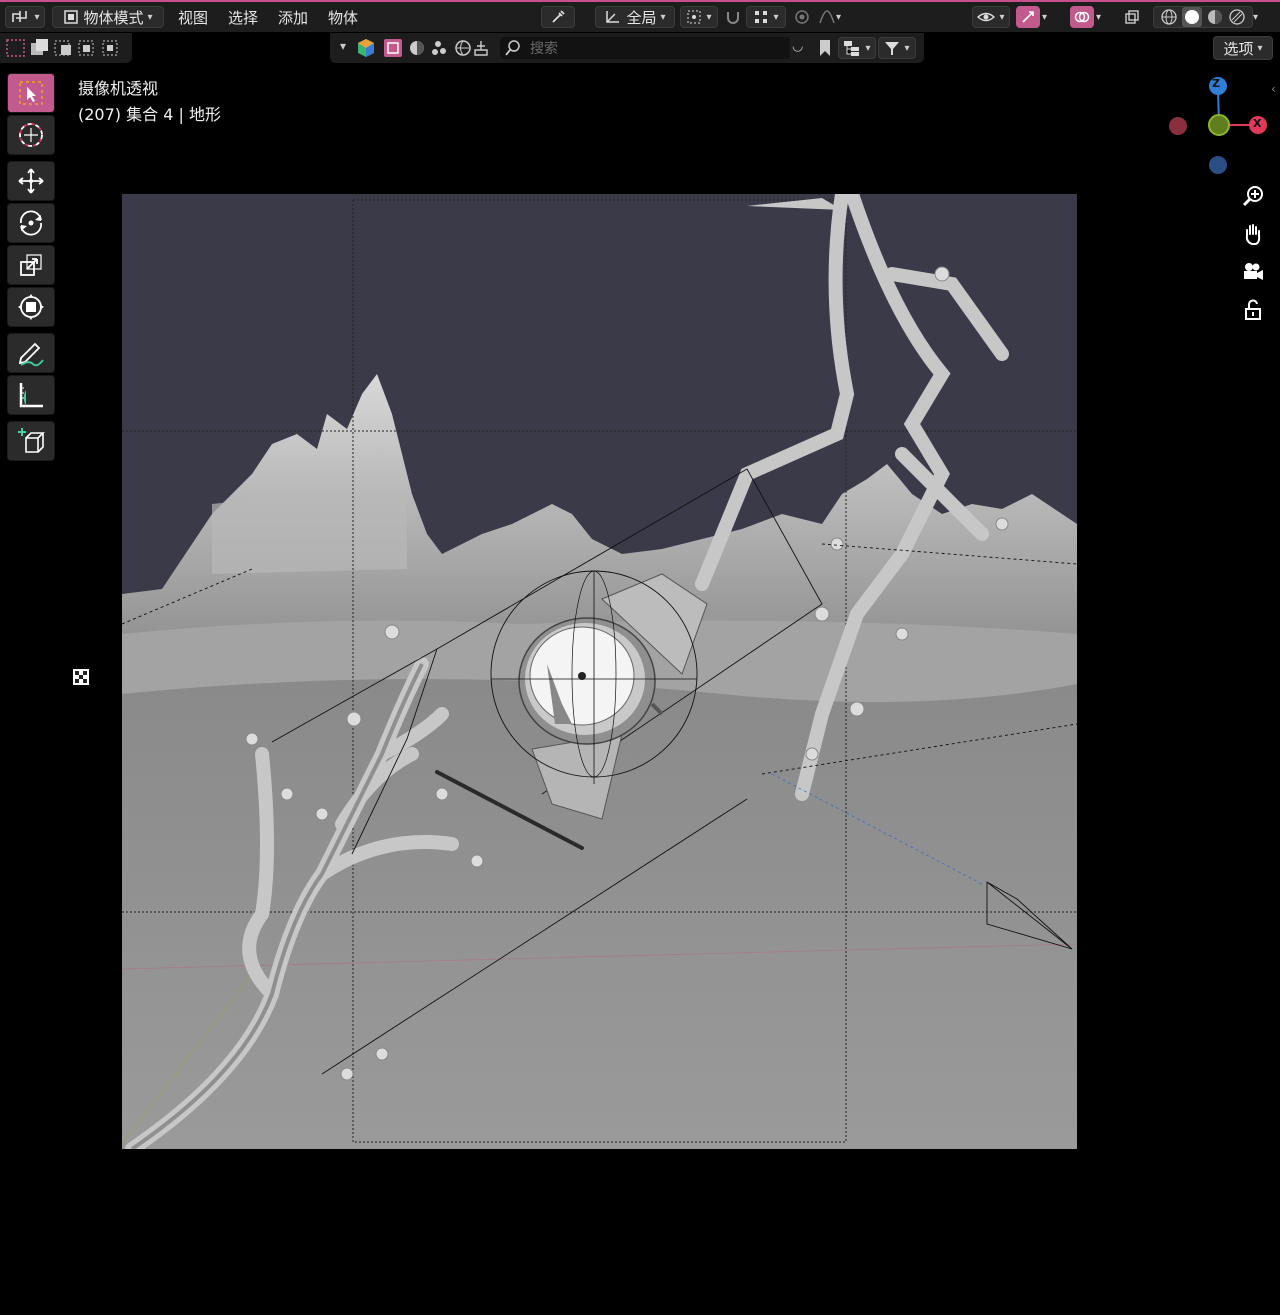 The height and width of the screenshot is (1315, 1280). I want to click on z-axis-label: Z, so click(1216, 83).